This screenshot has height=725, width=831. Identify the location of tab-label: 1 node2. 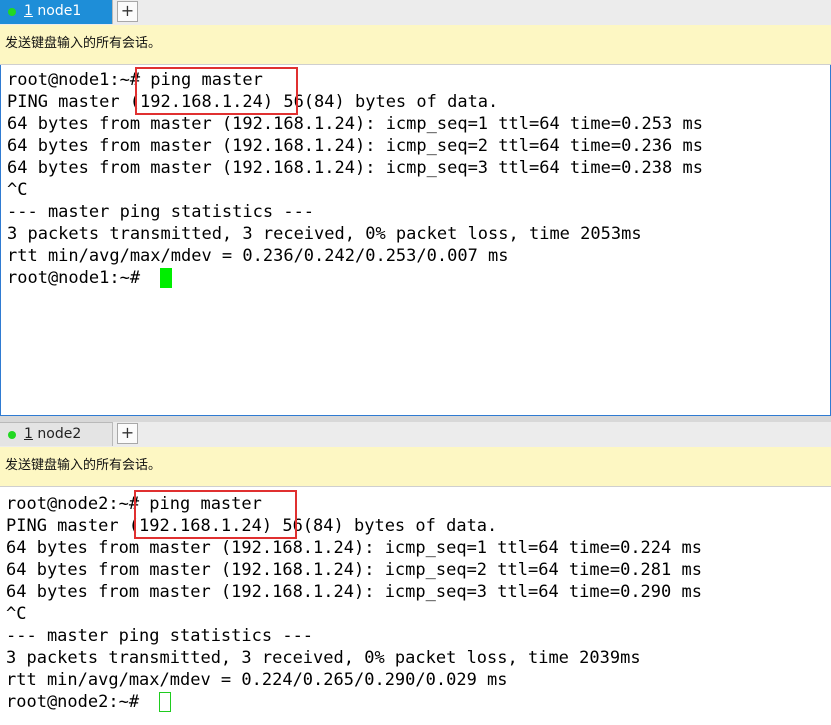
(53, 434).